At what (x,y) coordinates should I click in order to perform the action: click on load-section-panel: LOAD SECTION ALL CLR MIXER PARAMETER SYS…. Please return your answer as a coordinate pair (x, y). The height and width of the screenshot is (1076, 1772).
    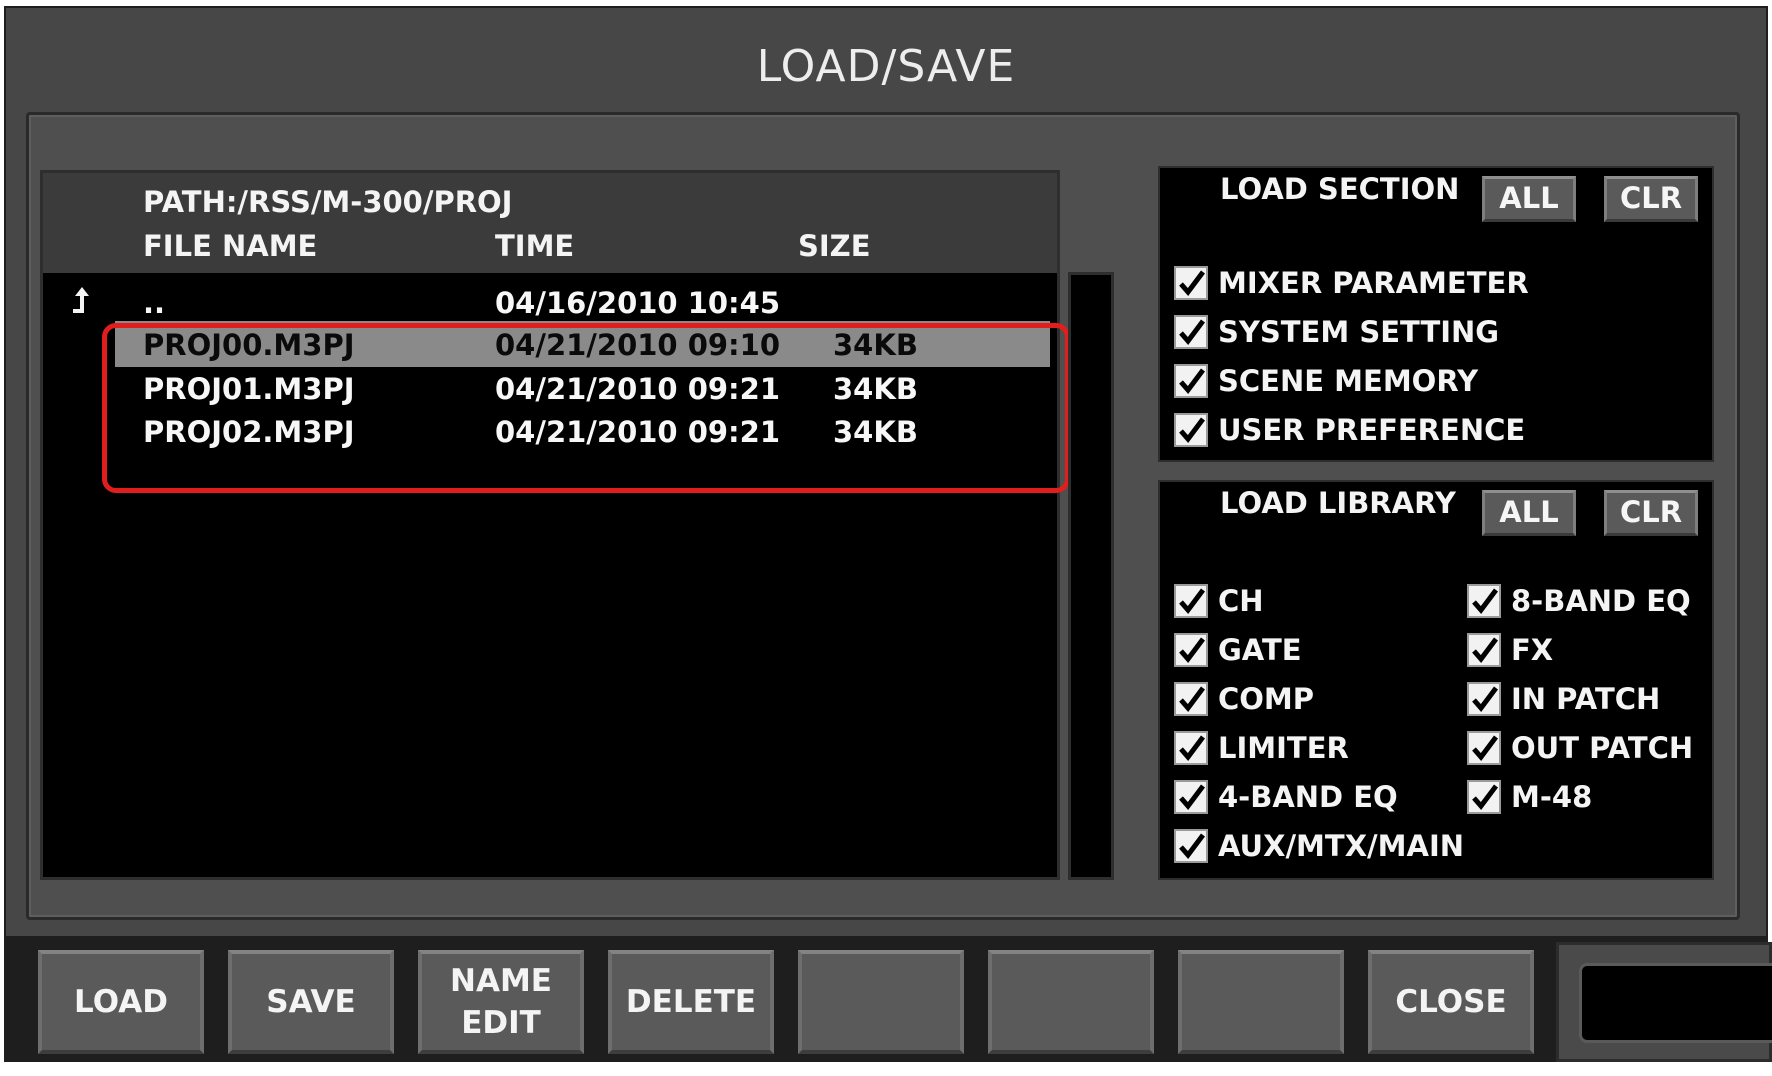
    Looking at the image, I should click on (1436, 314).